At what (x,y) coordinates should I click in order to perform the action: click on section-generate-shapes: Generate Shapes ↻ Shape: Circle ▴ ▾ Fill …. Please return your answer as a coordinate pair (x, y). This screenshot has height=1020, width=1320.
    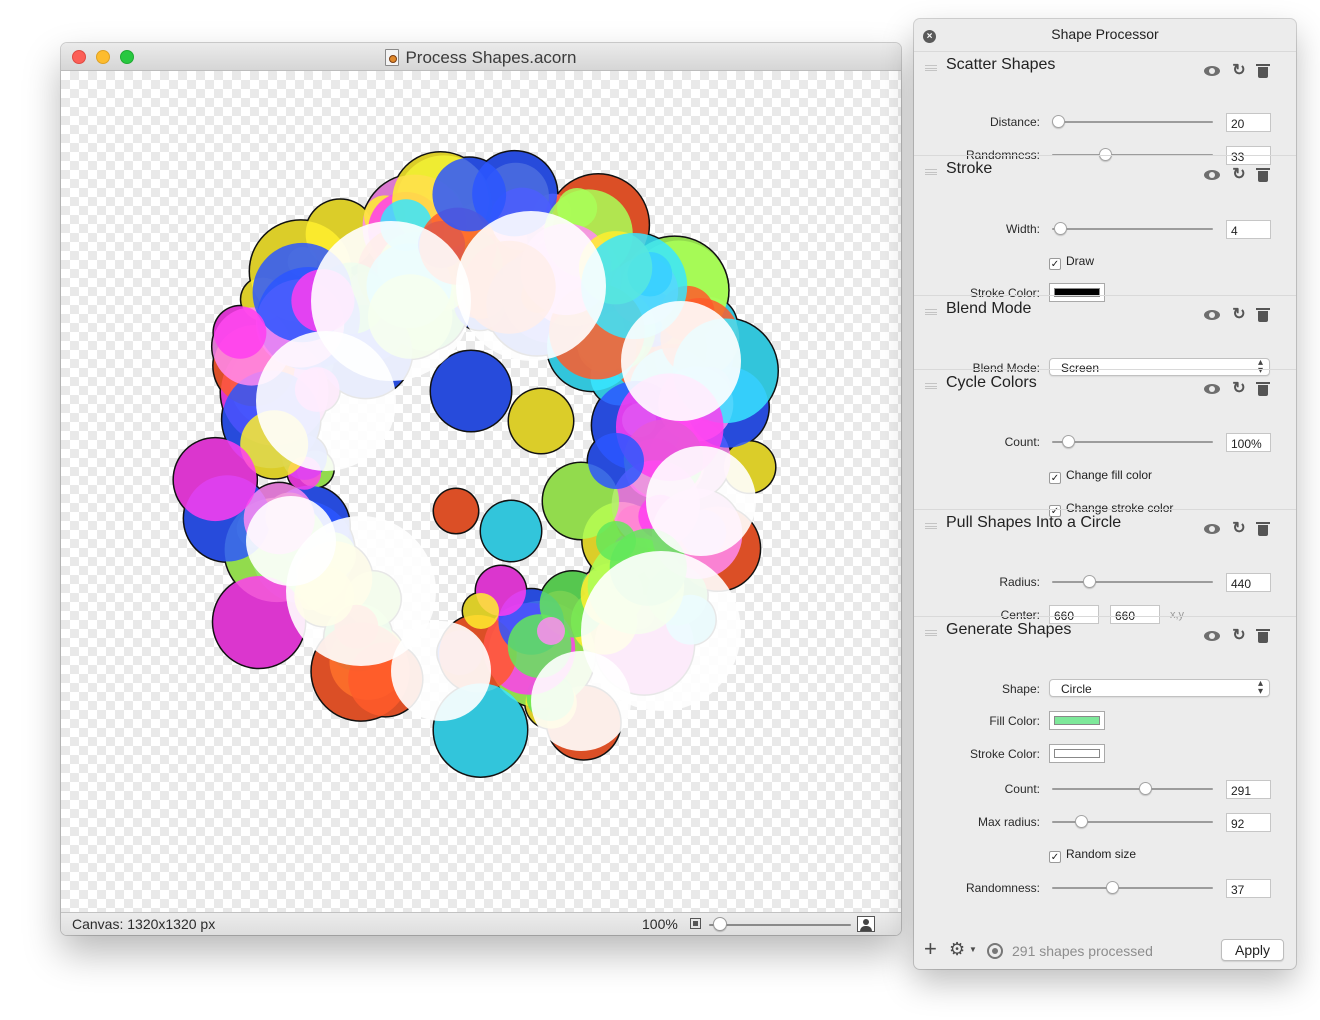
    Looking at the image, I should click on (1105, 766).